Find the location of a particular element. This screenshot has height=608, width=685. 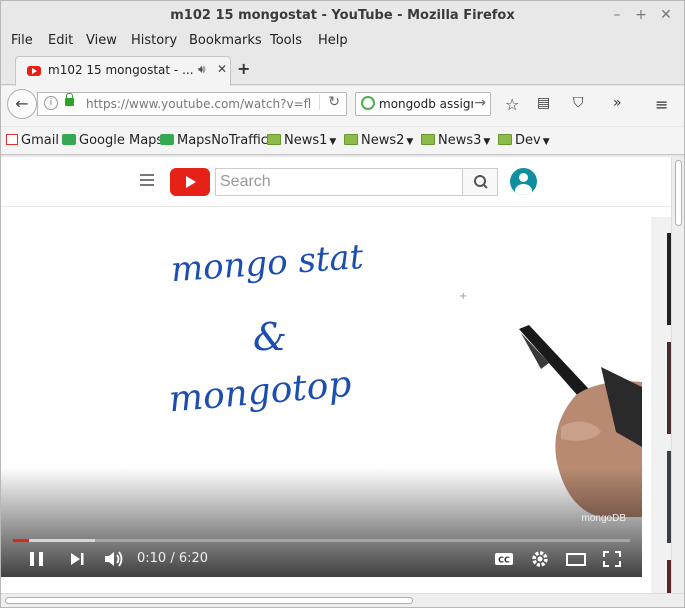

youtube-search-input is located at coordinates (340, 182).